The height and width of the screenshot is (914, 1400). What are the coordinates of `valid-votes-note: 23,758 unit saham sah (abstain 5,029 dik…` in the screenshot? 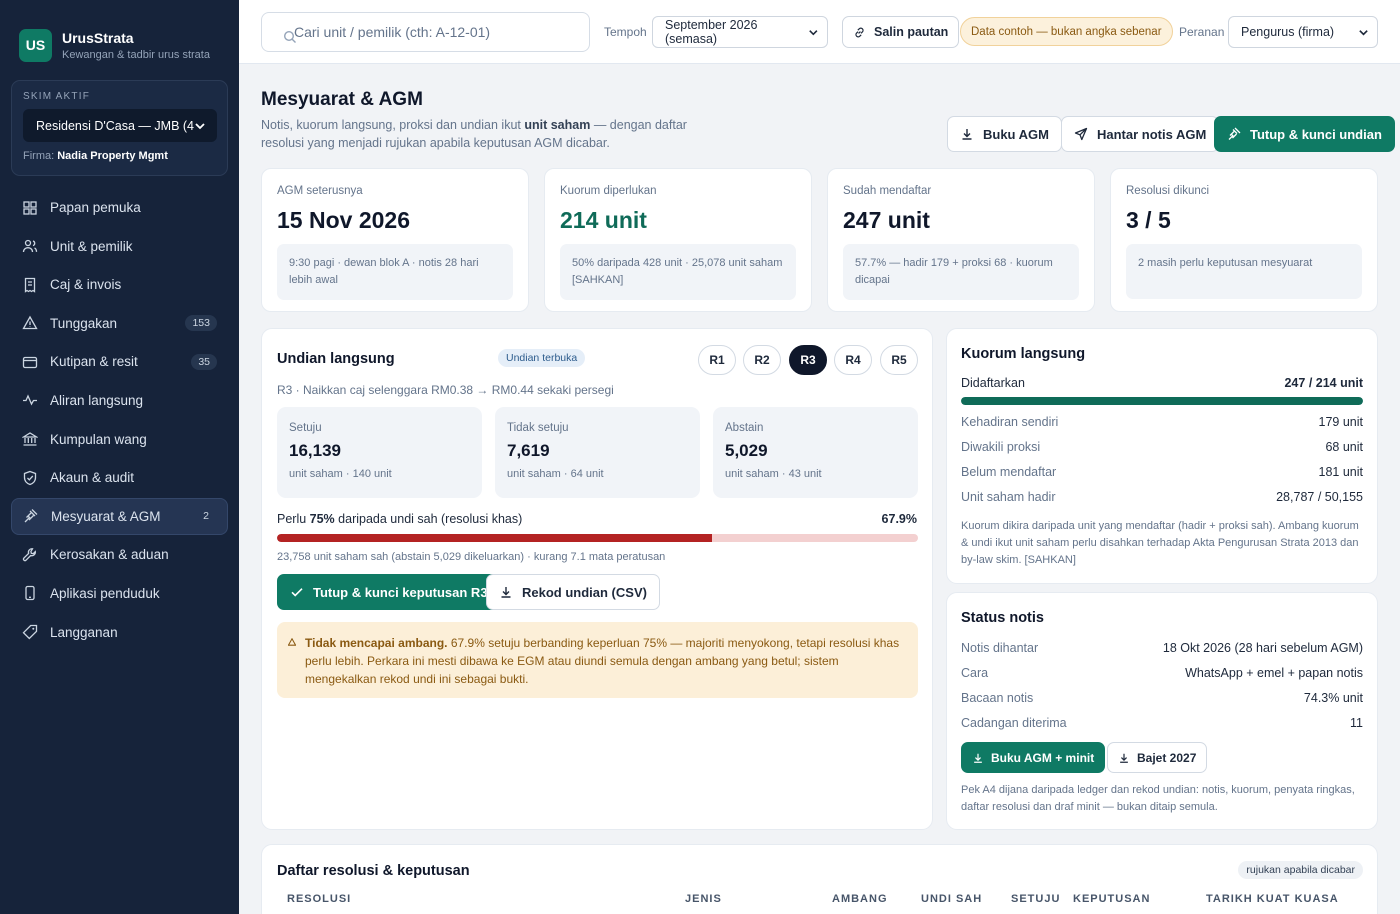 It's located at (471, 557).